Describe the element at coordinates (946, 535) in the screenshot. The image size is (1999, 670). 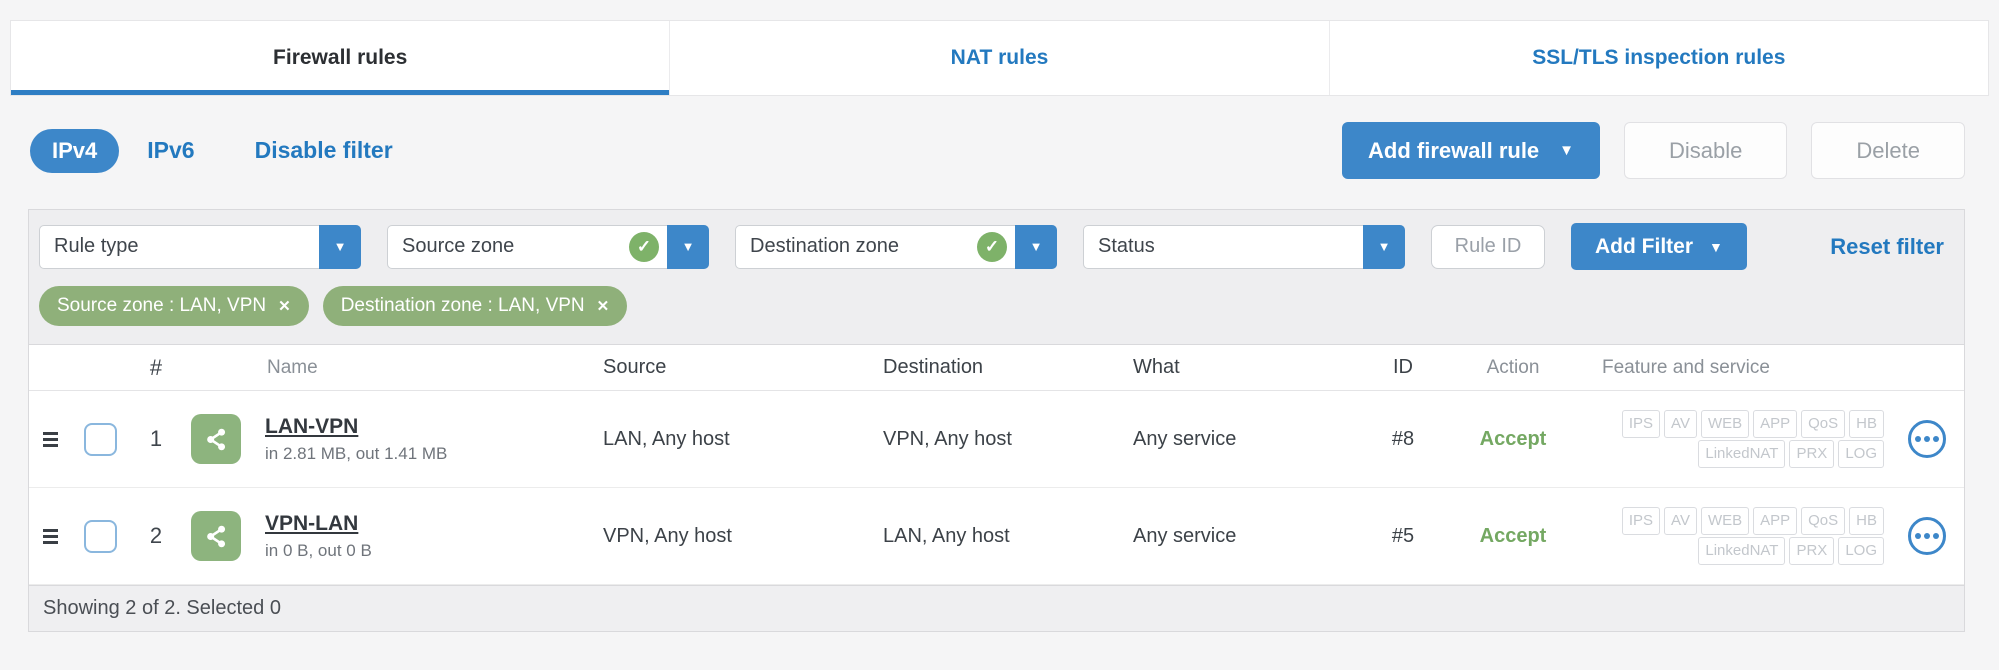
I see `rule-destination: LAN, Any host` at that location.